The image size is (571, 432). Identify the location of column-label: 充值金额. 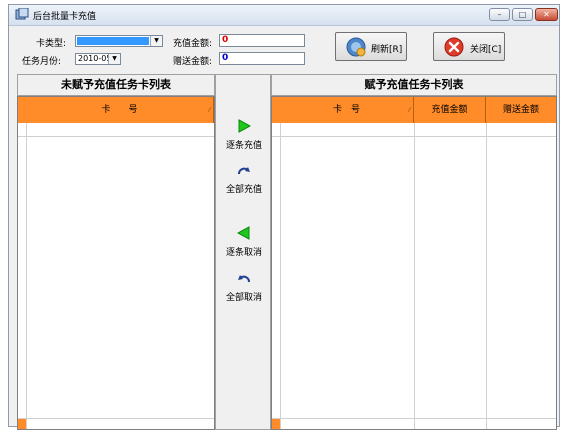
(449, 110).